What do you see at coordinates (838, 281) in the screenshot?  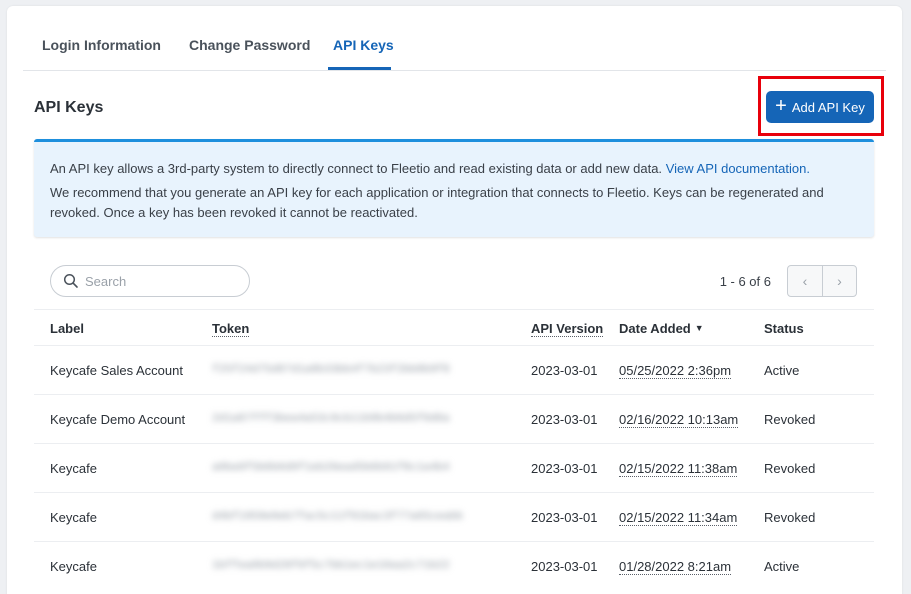 I see `next-page-button: ›` at bounding box center [838, 281].